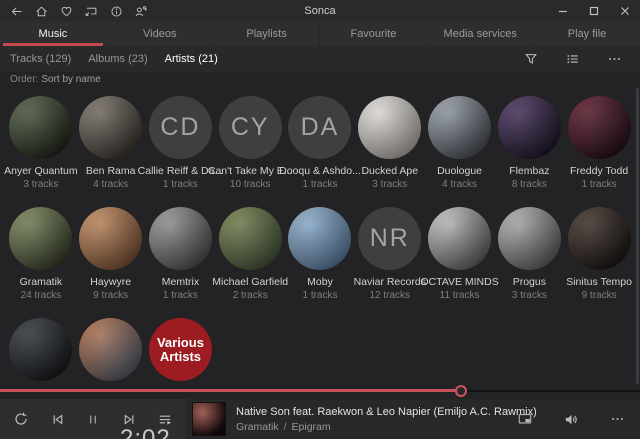 The width and height of the screenshot is (640, 439). What do you see at coordinates (209, 419) in the screenshot?
I see `album-art` at bounding box center [209, 419].